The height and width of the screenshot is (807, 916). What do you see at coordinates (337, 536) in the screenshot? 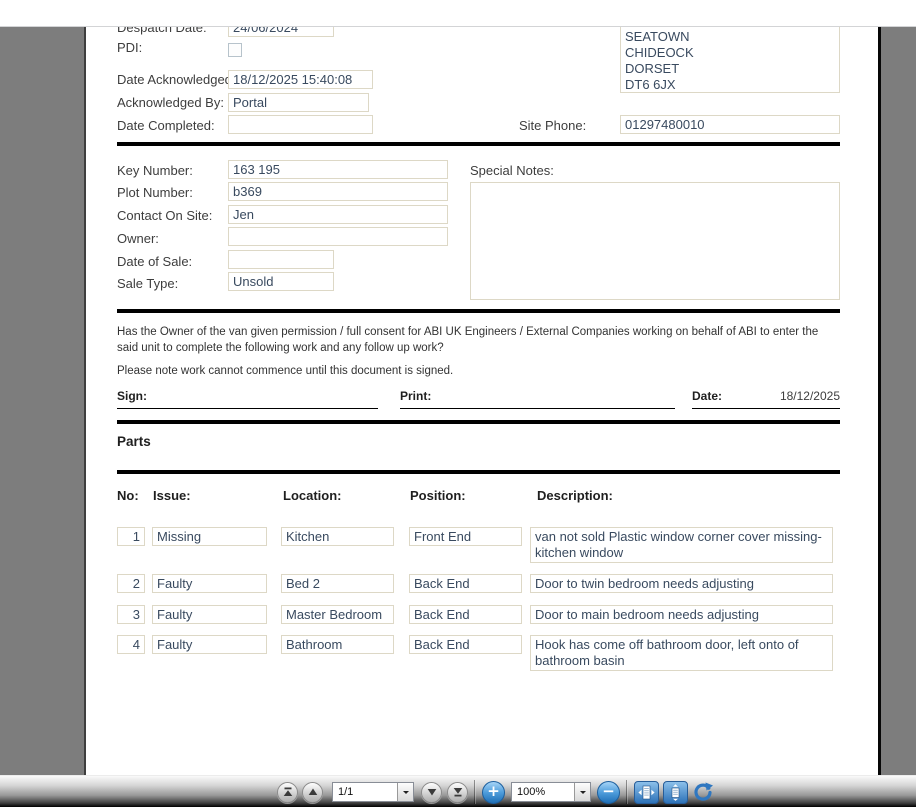
I see `part-location-field: Kitchen` at bounding box center [337, 536].